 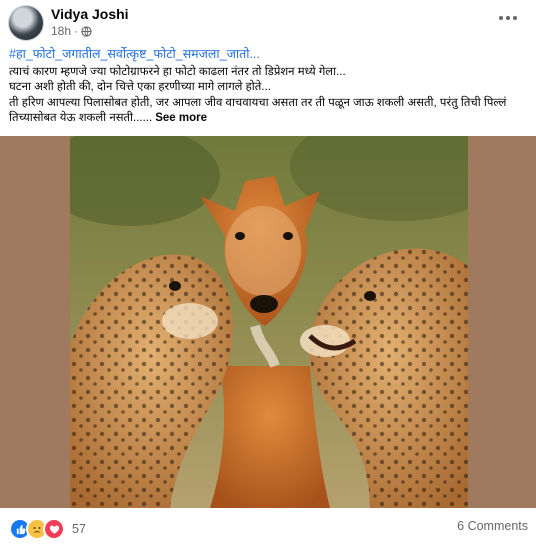 What do you see at coordinates (79, 529) in the screenshot?
I see `reaction-count: 57` at bounding box center [79, 529].